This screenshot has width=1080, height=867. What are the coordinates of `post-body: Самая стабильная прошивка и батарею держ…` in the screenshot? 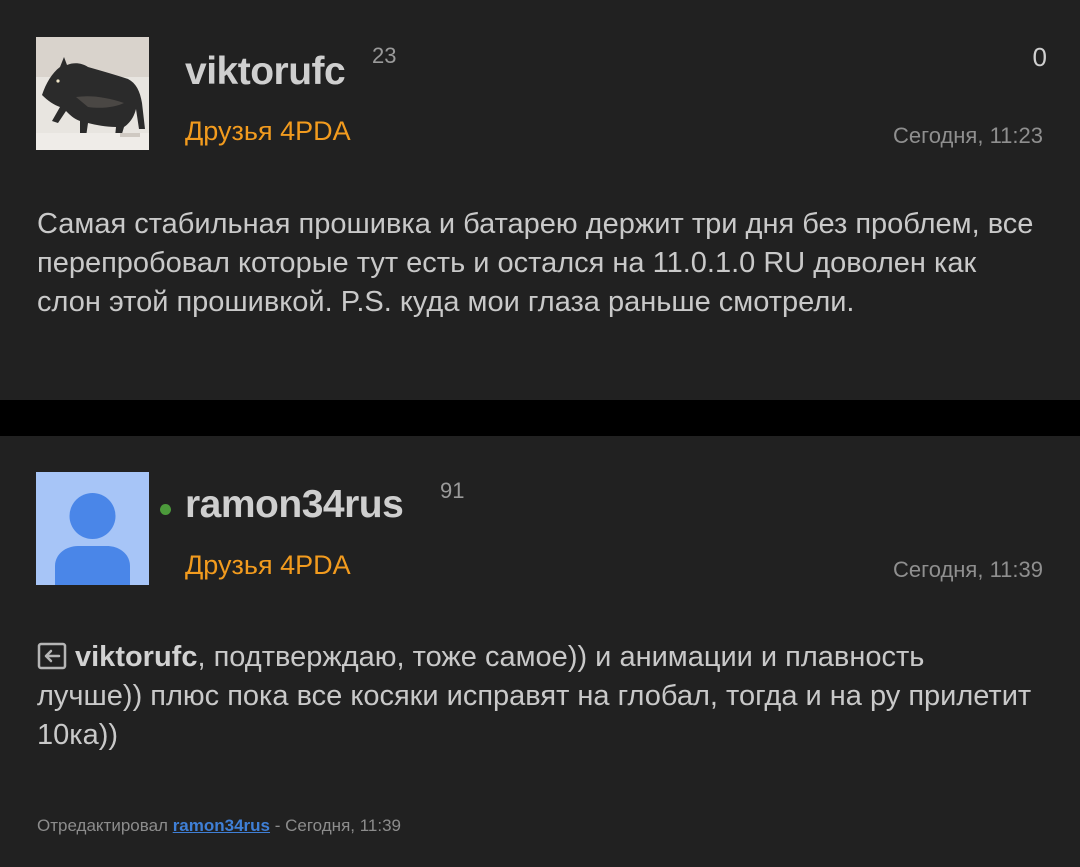 It's located at (535, 263).